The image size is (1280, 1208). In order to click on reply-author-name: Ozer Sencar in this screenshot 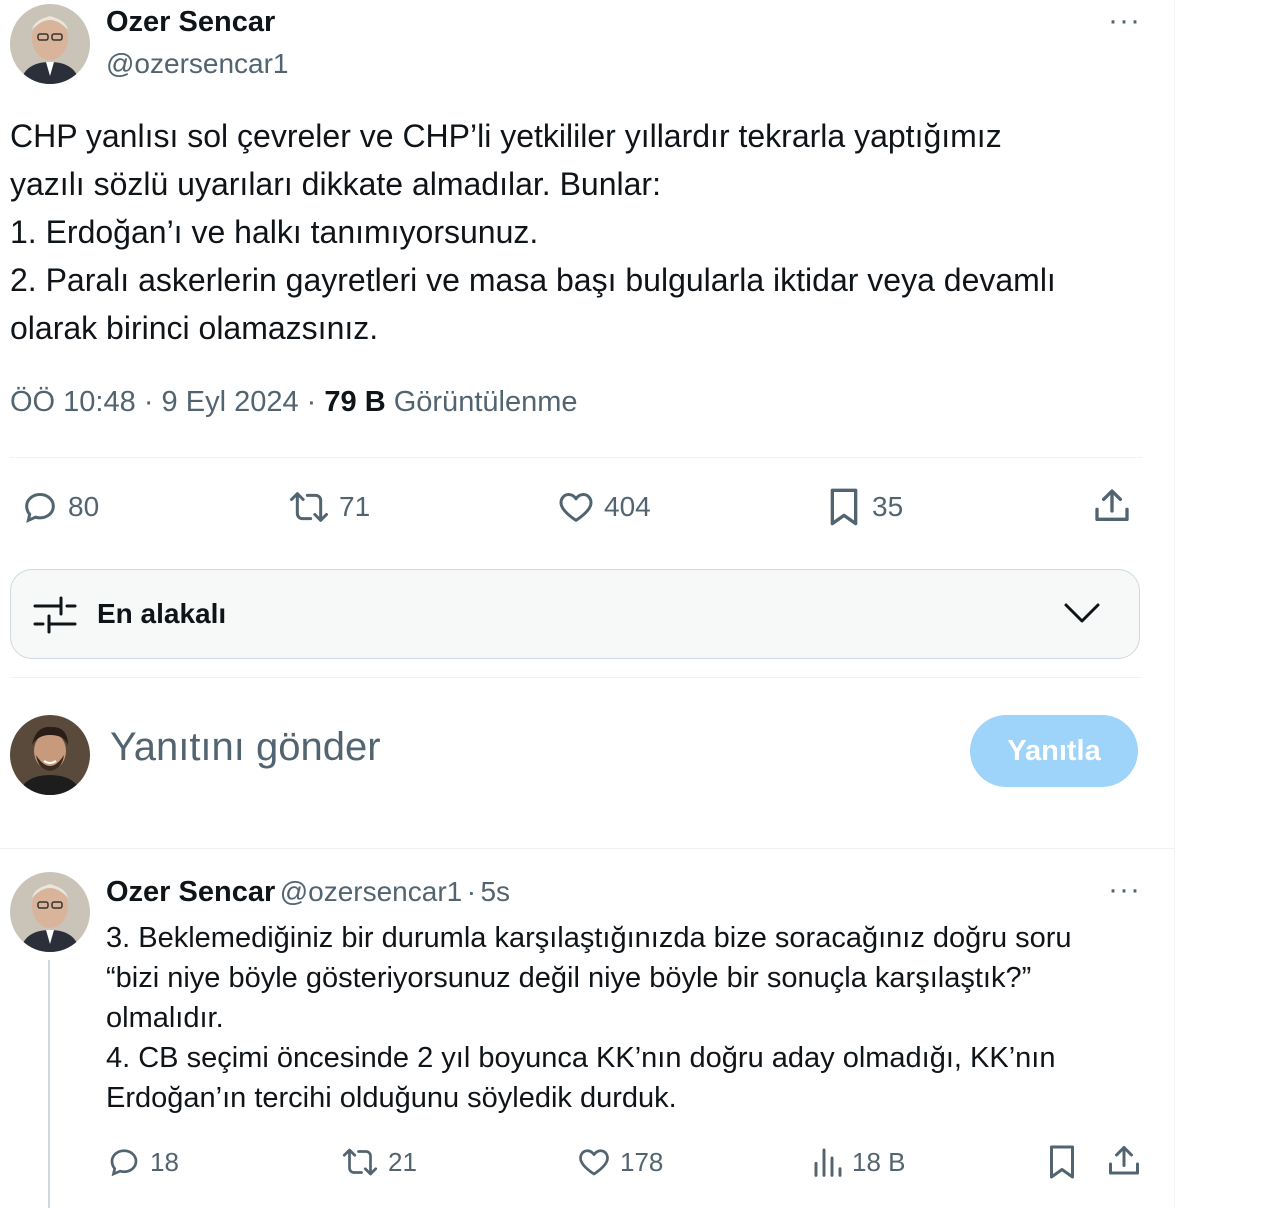, I will do `click(190, 892)`.